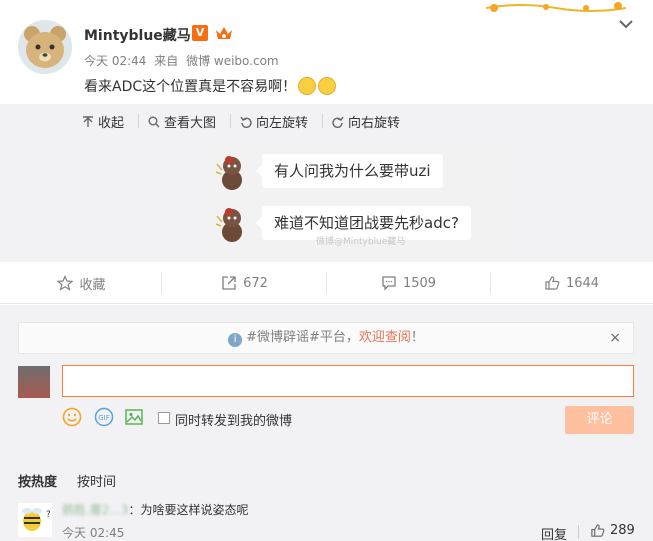 The height and width of the screenshot is (541, 653). I want to click on svg-text: GIF, so click(104, 418).